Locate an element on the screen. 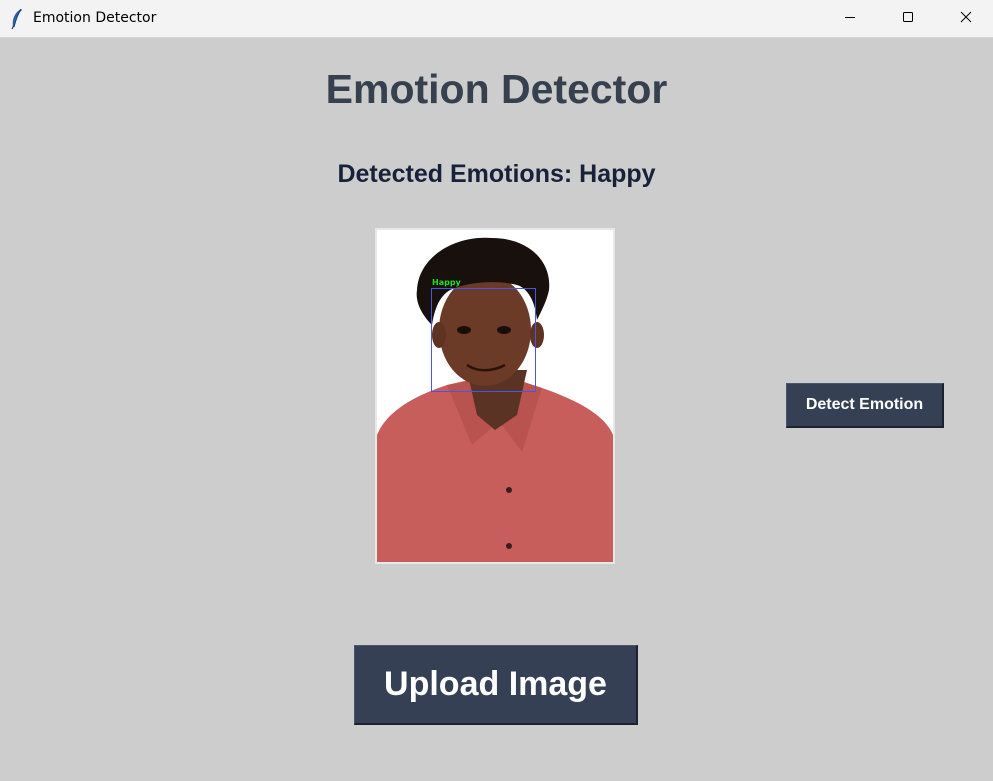  title-bar: Emotion Detector is located at coordinates (496, 19).